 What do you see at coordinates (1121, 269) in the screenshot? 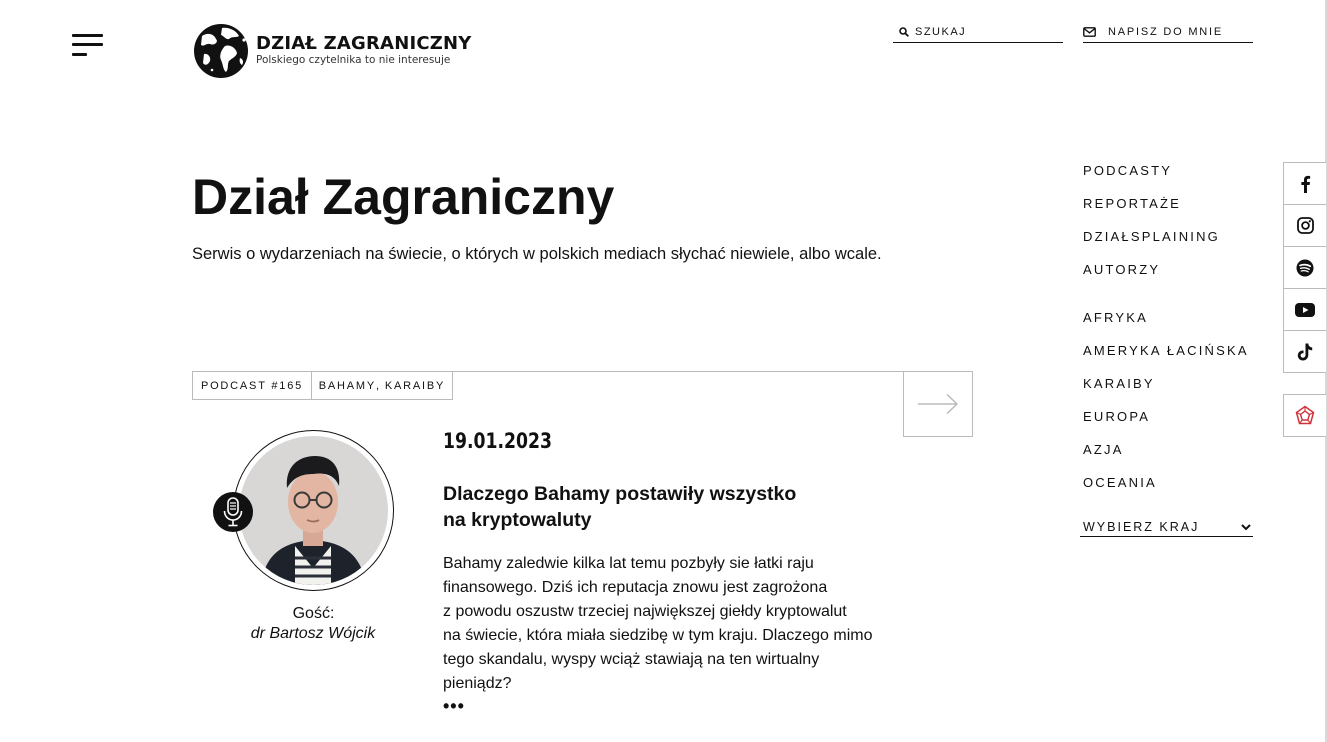
I see `nav-item-autorzy: AUTORZY` at bounding box center [1121, 269].